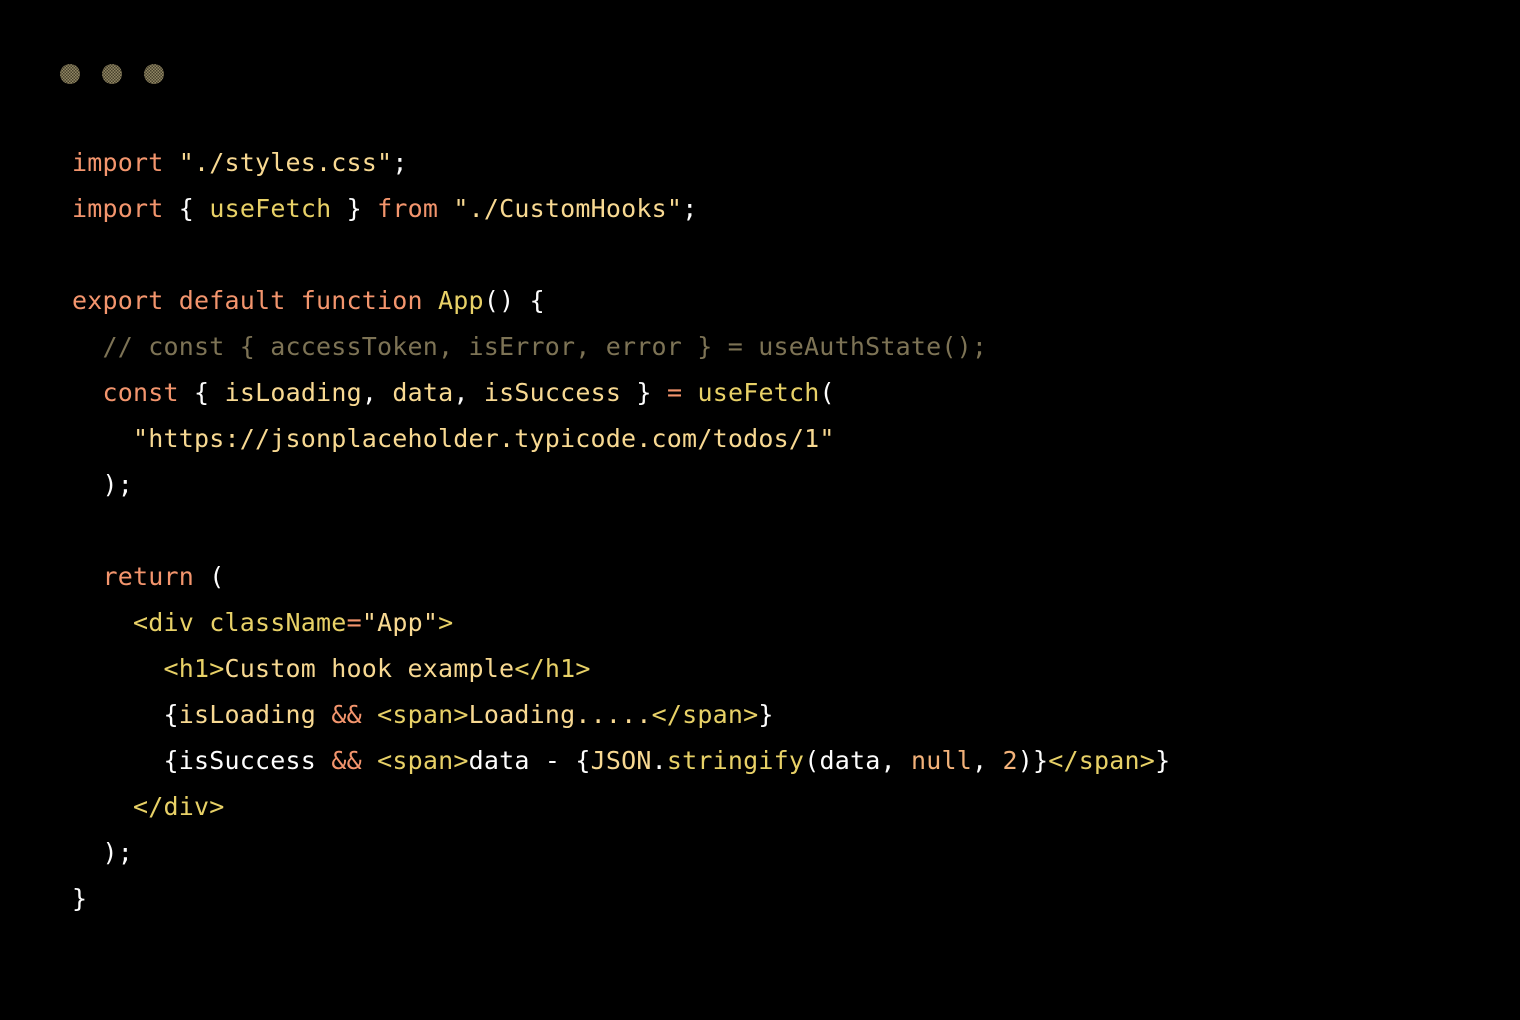 The height and width of the screenshot is (1020, 1520). What do you see at coordinates (194, 668) in the screenshot?
I see `code-token: <h1>` at bounding box center [194, 668].